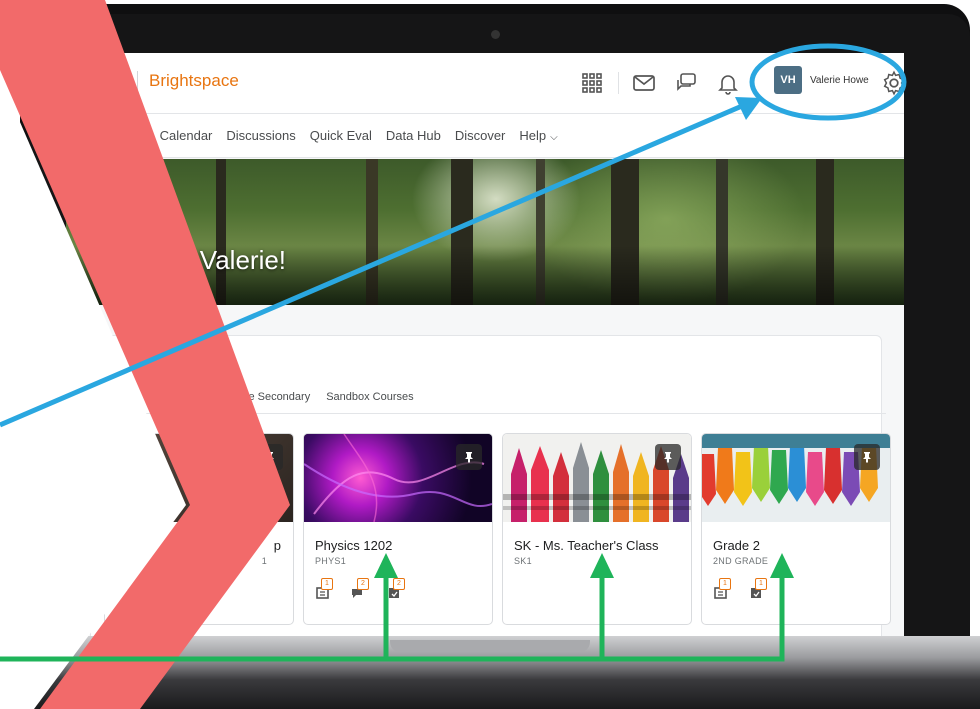  Describe the element at coordinates (597, 529) in the screenshot. I see `course-card: SK - Ms. Teacher's Class SK1` at that location.